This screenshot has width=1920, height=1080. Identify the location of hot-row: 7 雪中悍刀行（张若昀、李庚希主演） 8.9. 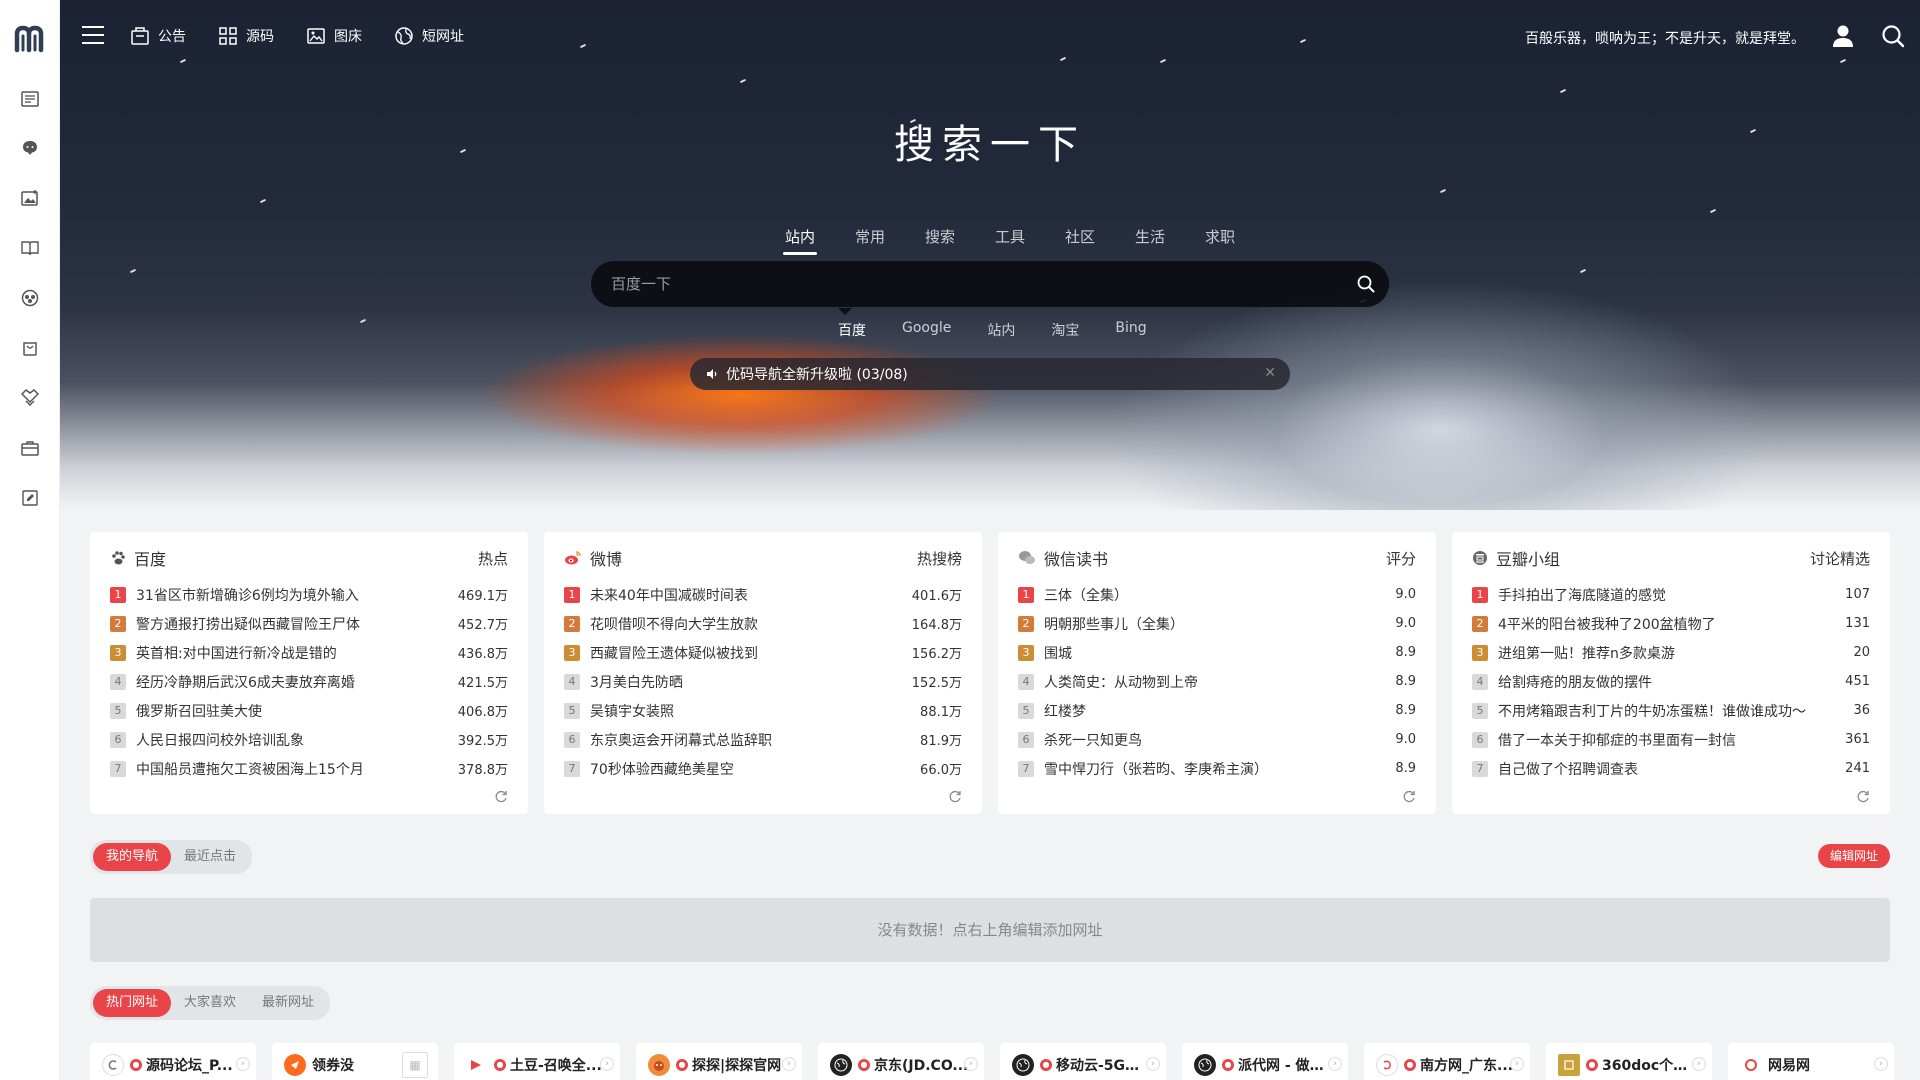
(1217, 768).